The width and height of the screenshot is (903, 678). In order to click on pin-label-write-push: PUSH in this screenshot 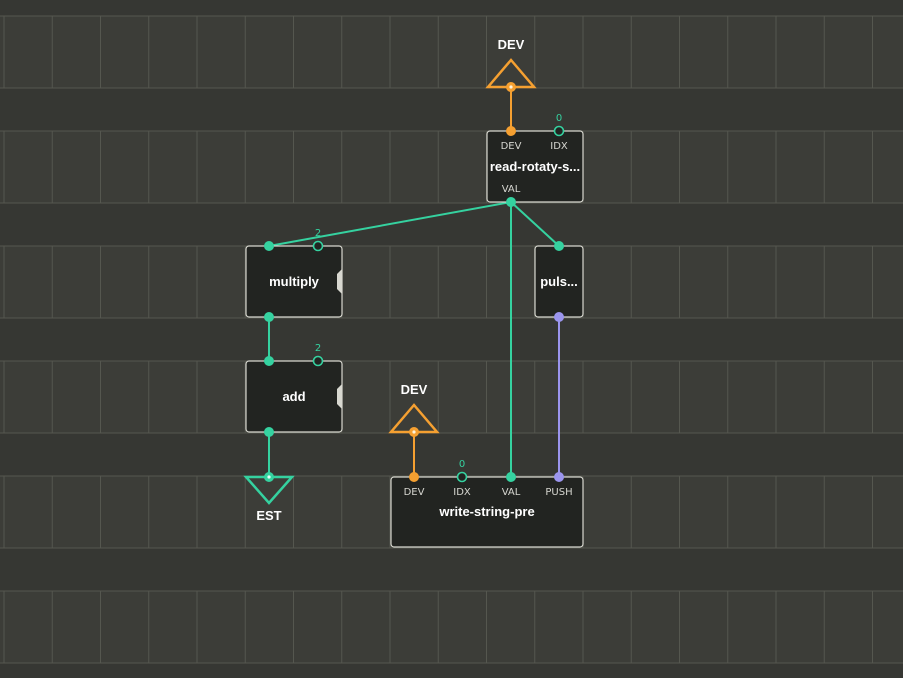, I will do `click(558, 492)`.